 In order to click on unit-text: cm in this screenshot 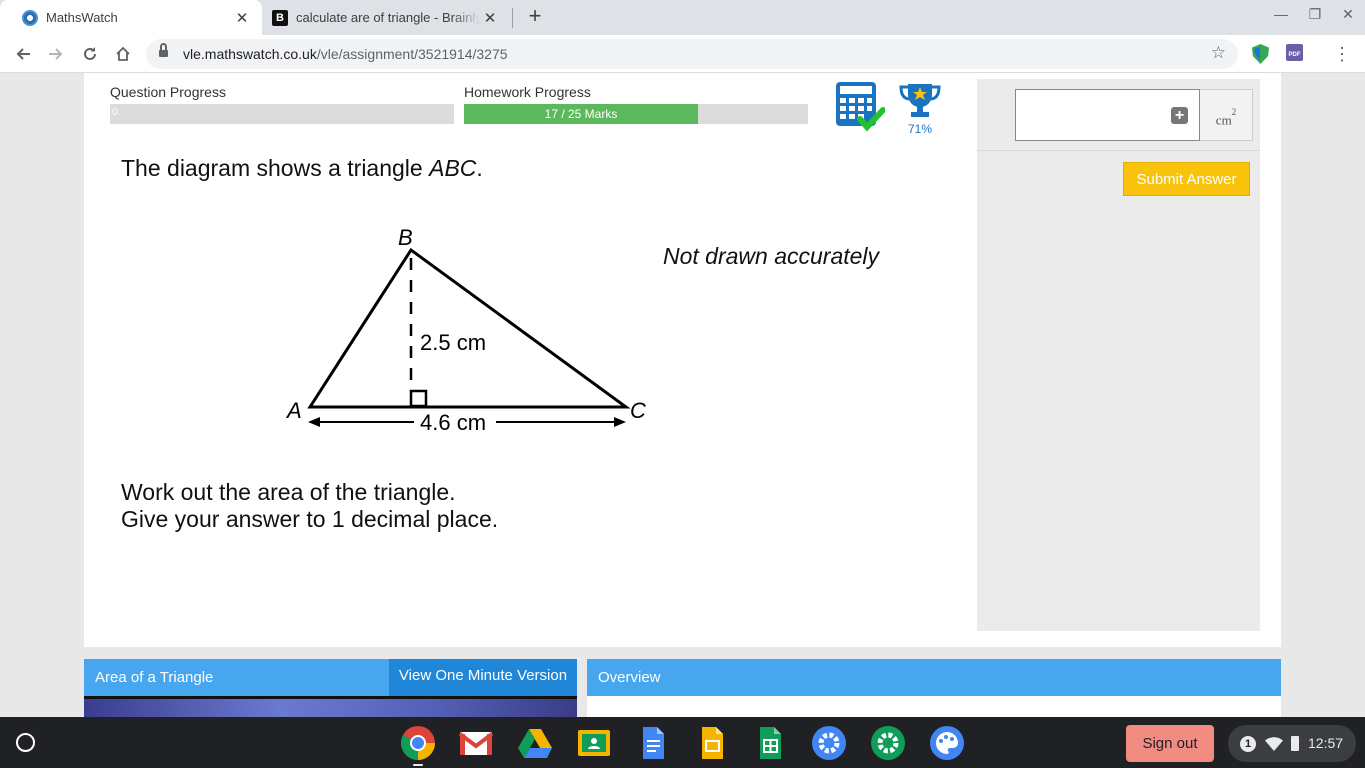, I will do `click(1223, 120)`.